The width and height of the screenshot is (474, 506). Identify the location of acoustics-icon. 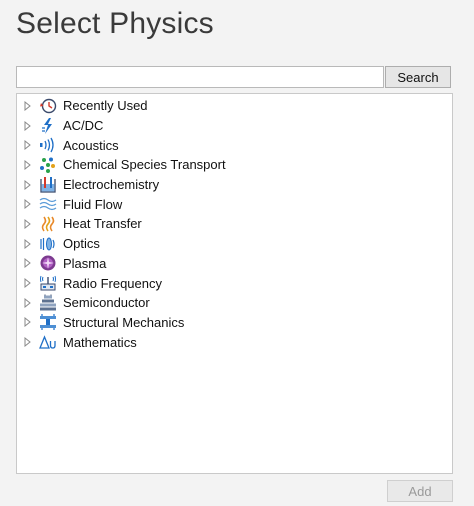
(48, 145).